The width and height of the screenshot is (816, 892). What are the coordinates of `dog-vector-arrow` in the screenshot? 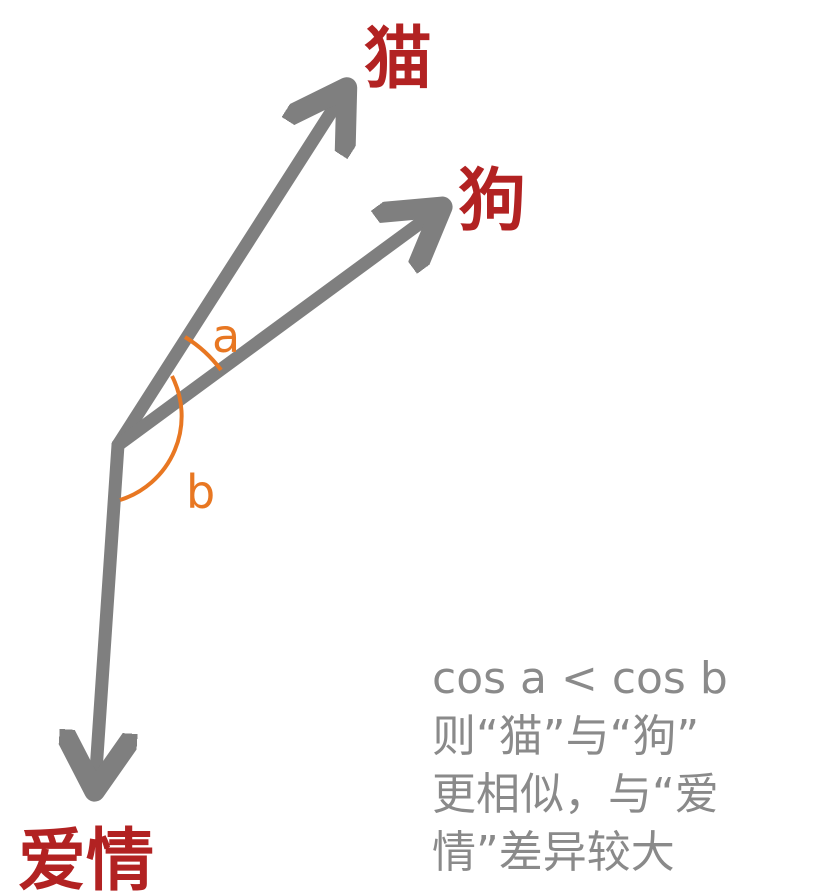 It's located at (274, 331).